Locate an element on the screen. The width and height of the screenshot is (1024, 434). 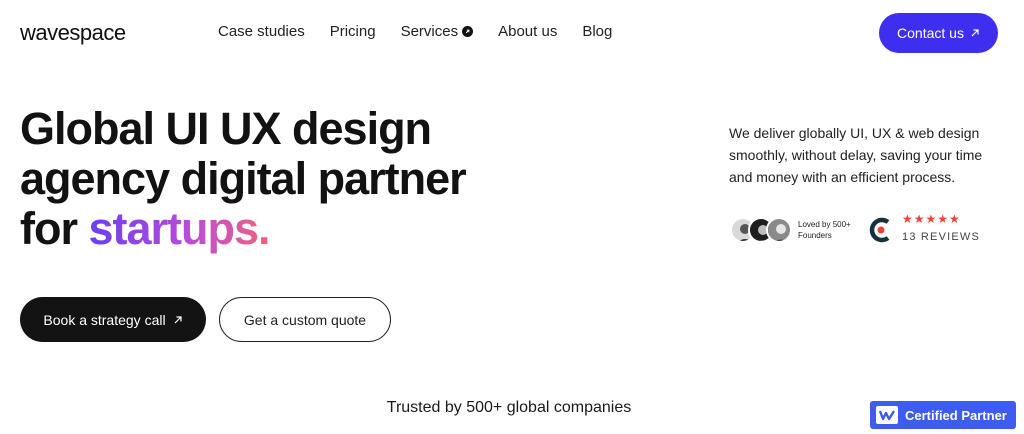
book-strategy-call-button: Book a strategy call is located at coordinates (113, 319).